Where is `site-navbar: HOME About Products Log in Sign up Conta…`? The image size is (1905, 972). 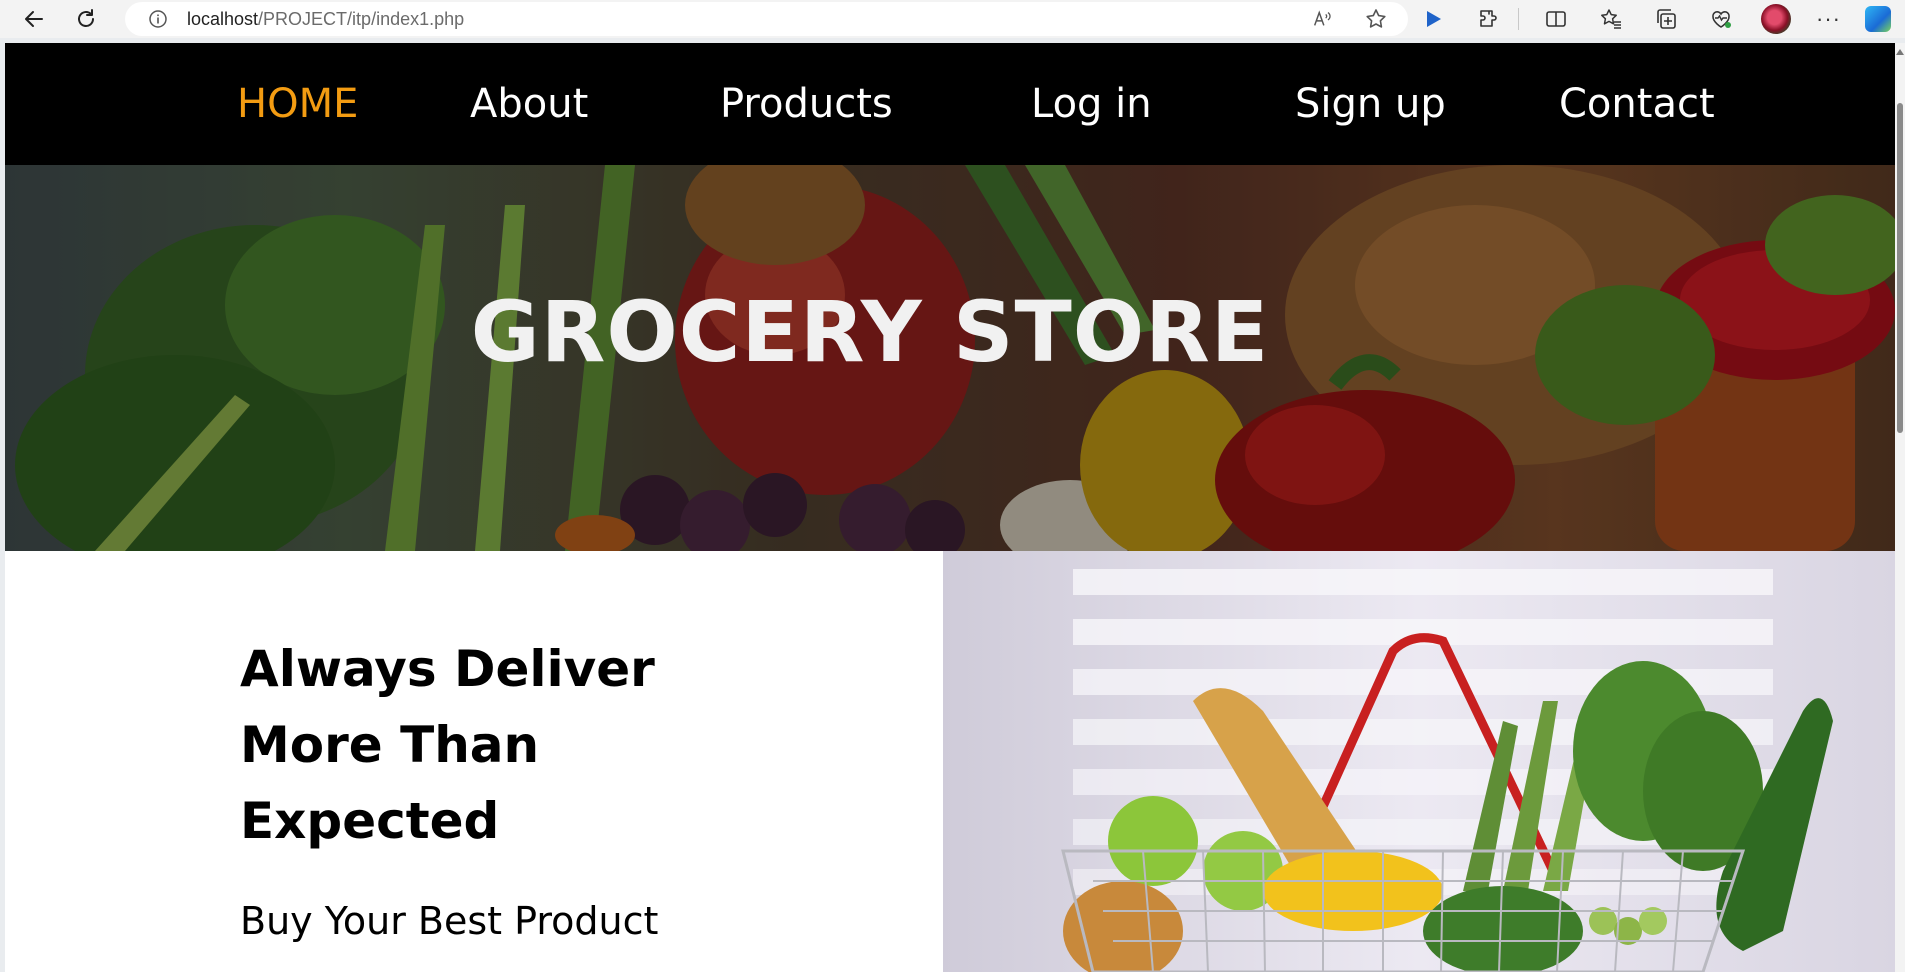
site-navbar: HOME About Products Log in Sign up Conta… is located at coordinates (950, 104).